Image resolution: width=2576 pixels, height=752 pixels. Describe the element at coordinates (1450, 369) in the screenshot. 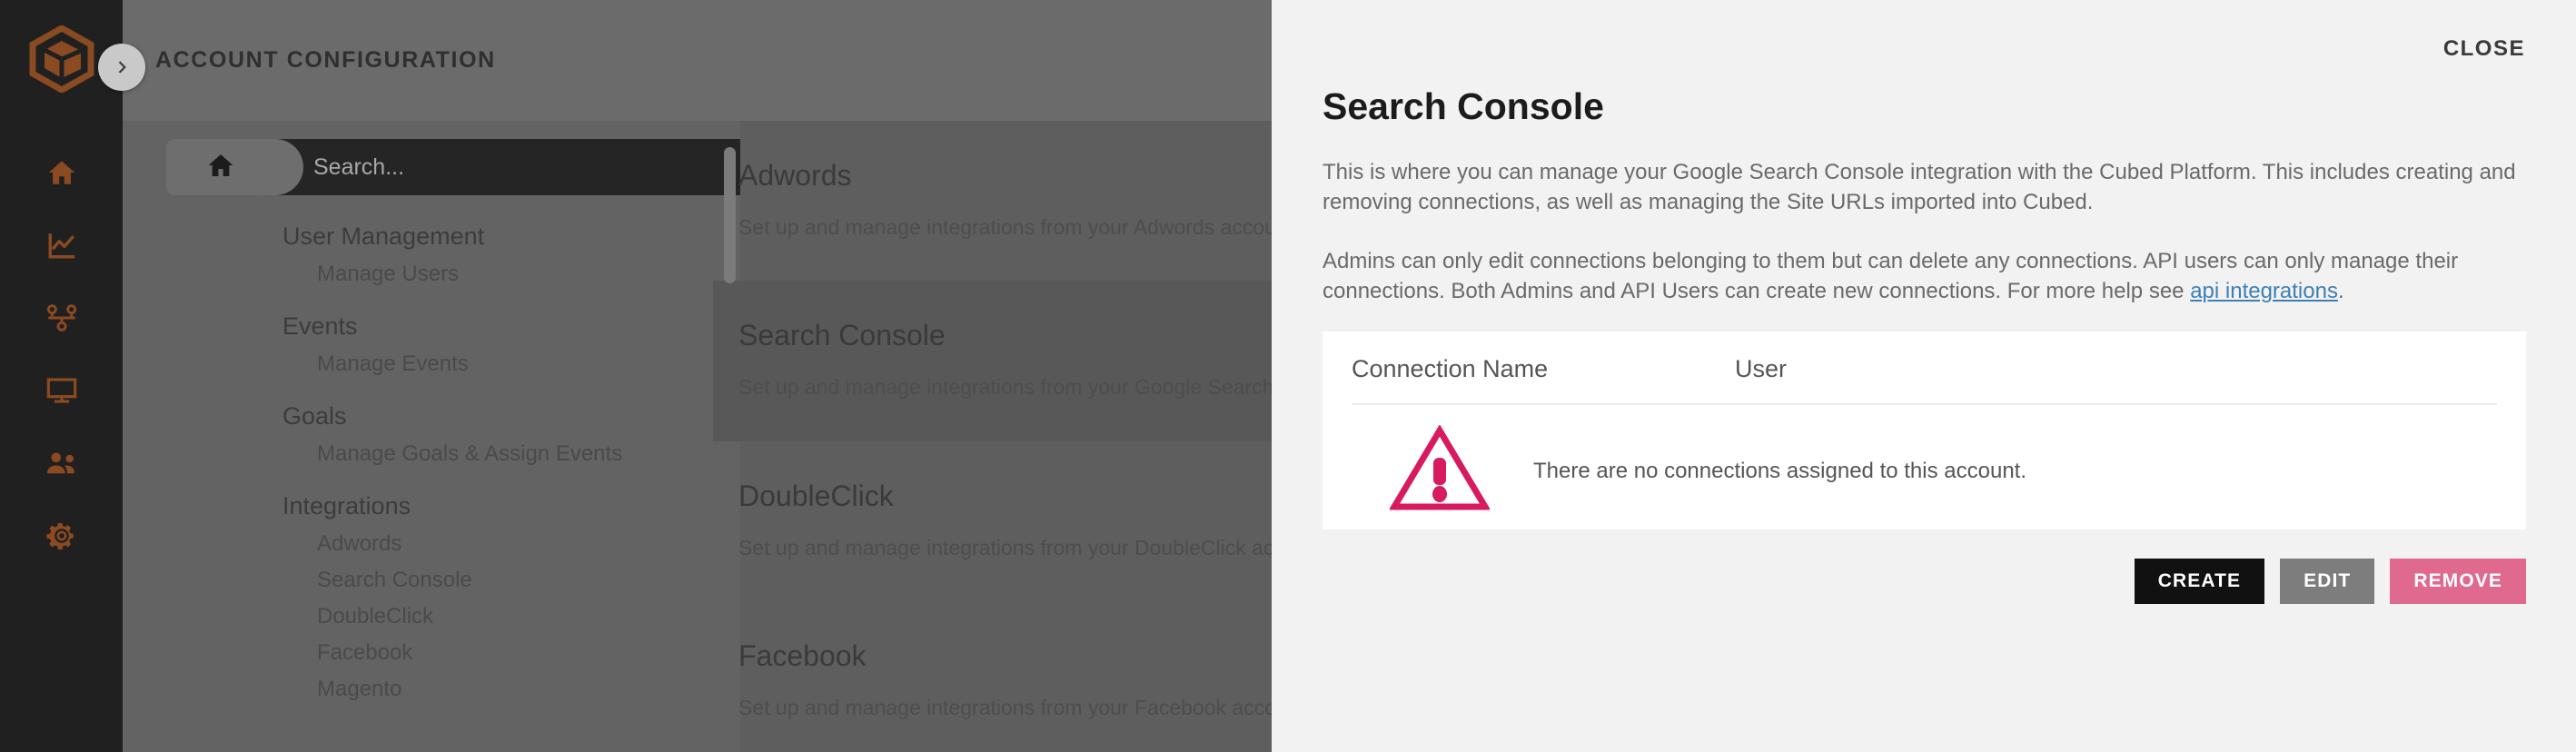

I see `column-header-connection-name: Connection Name` at that location.